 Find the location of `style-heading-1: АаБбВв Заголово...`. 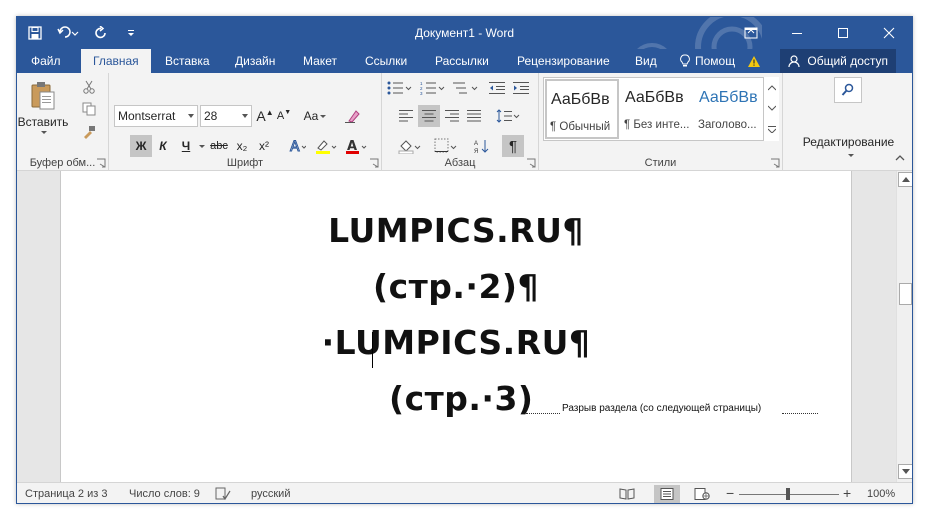

style-heading-1: АаБбВв Заголово... is located at coordinates (732, 109).